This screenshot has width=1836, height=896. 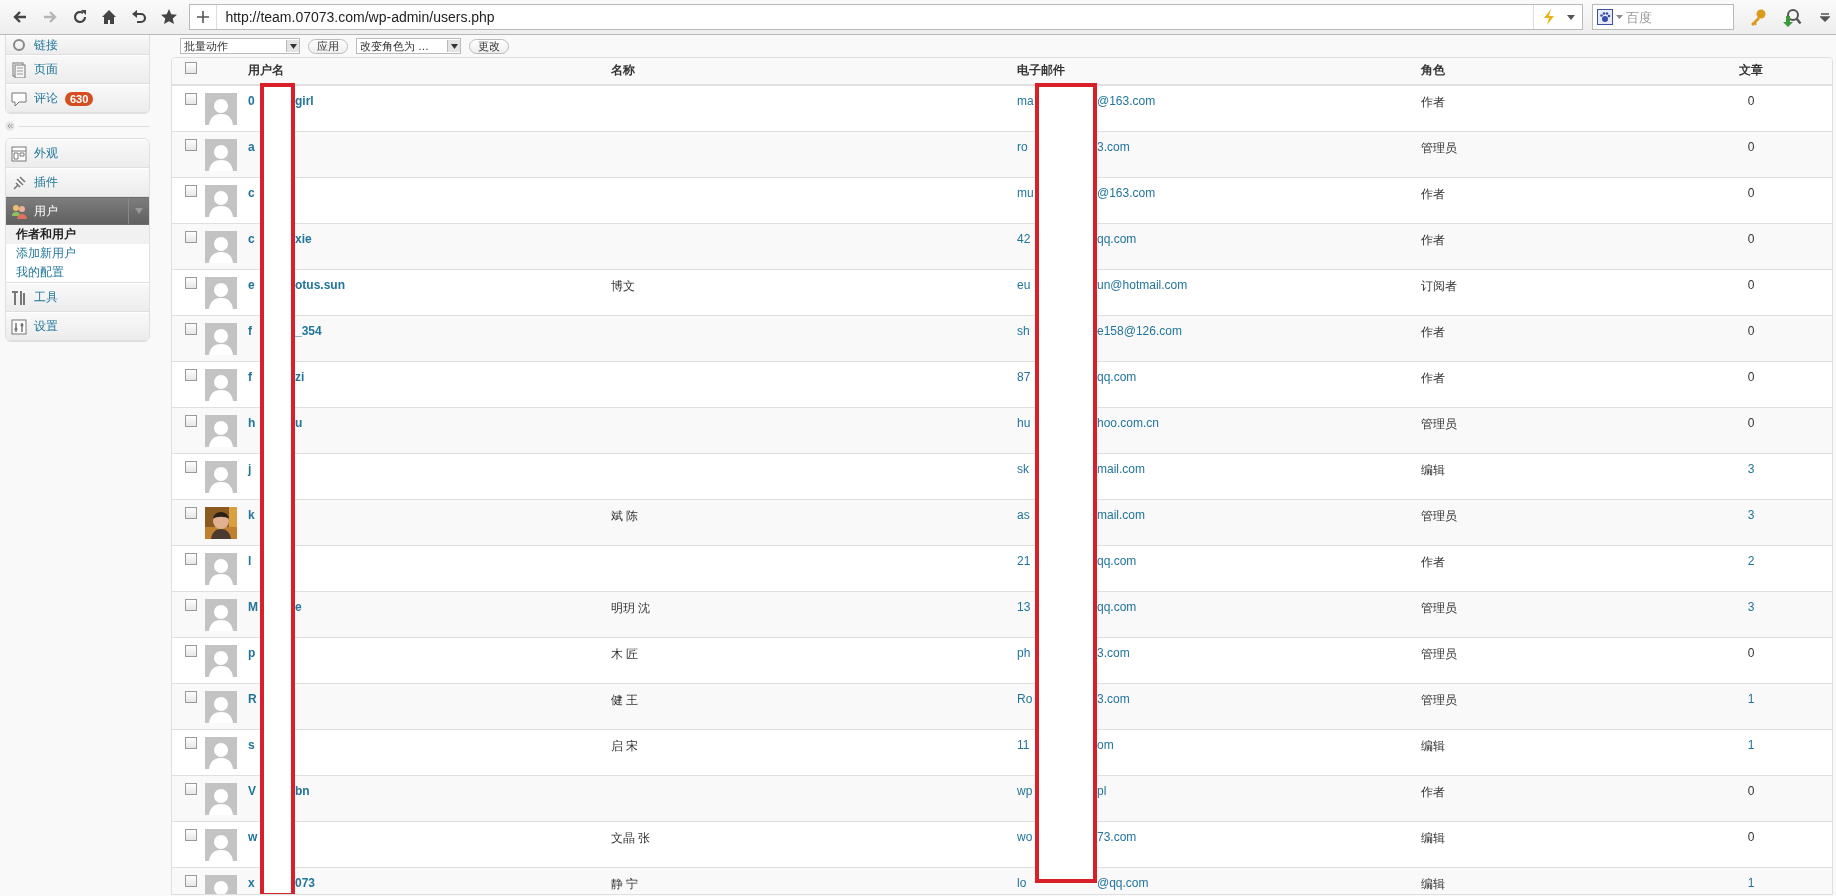 What do you see at coordinates (77, 153) in the screenshot?
I see `menu-item: 外观` at bounding box center [77, 153].